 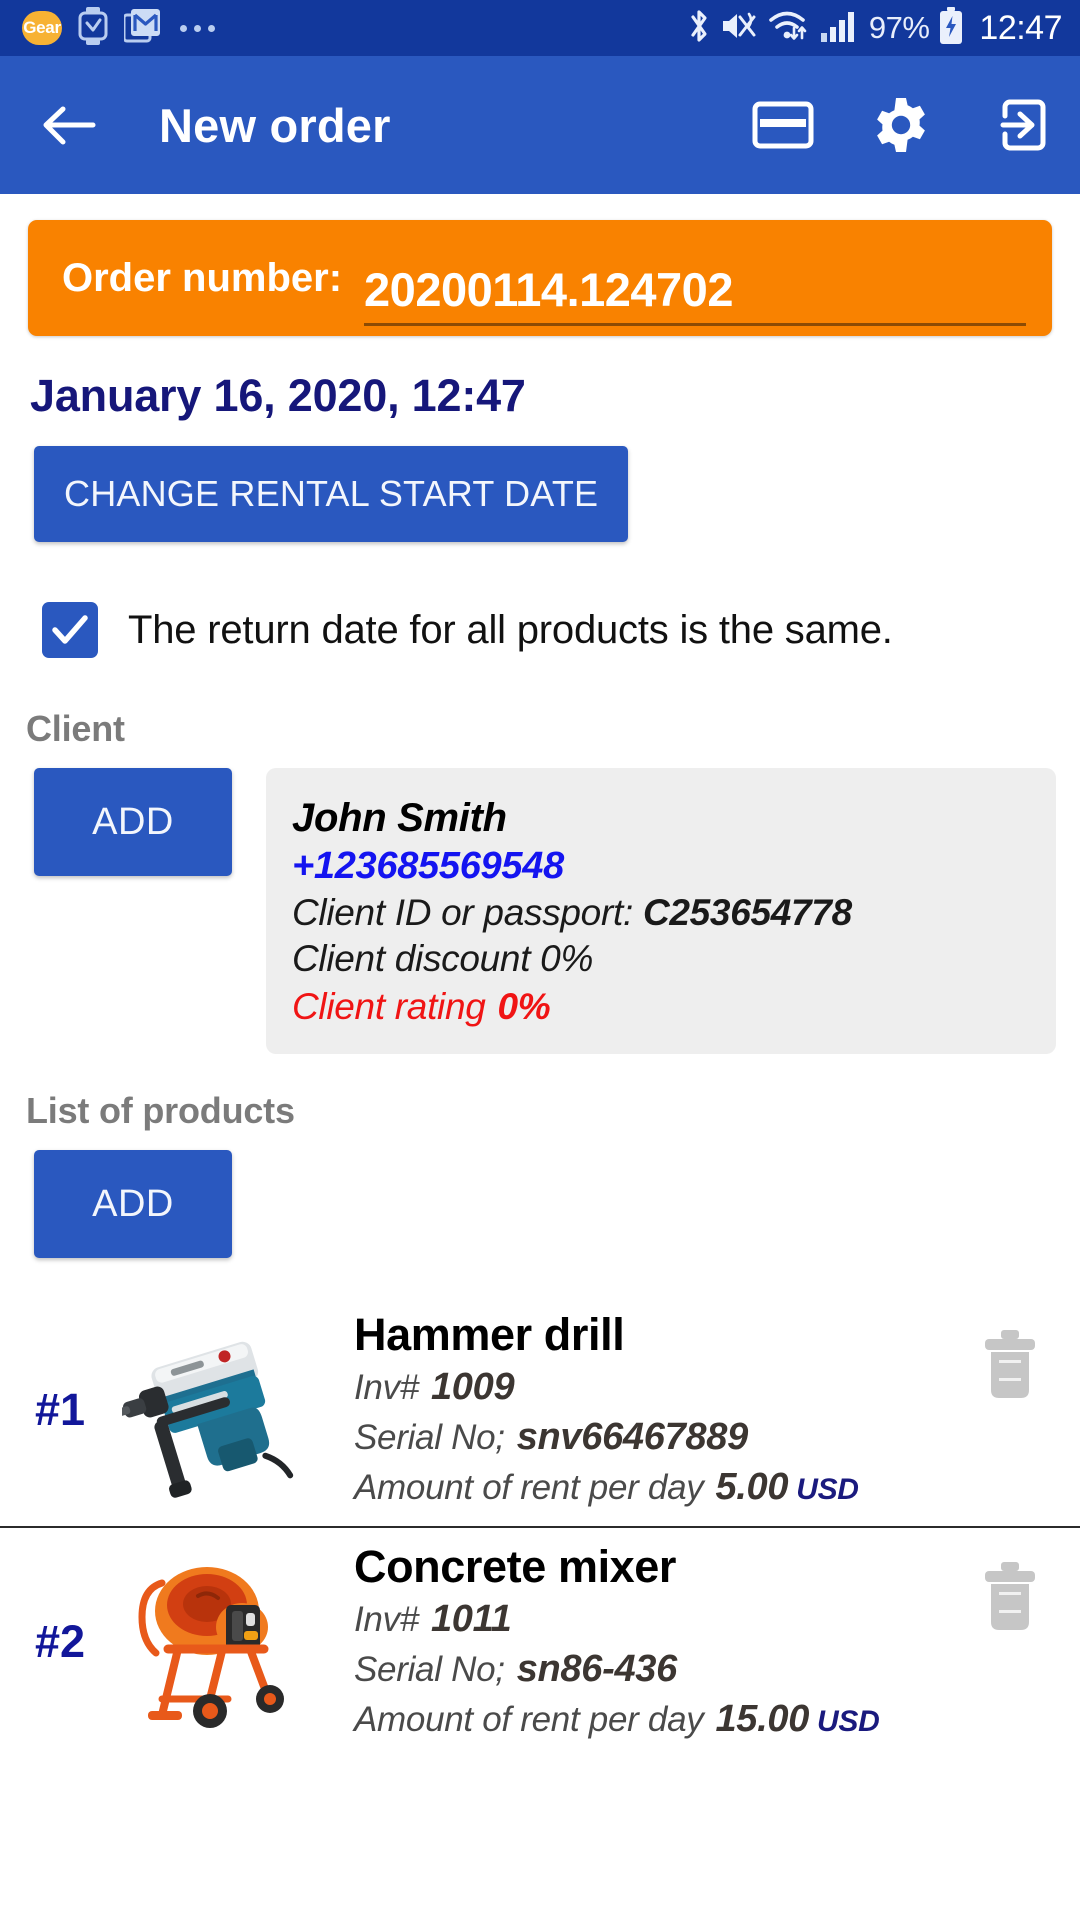 What do you see at coordinates (747, 912) in the screenshot?
I see `client-id-value: C253654778` at bounding box center [747, 912].